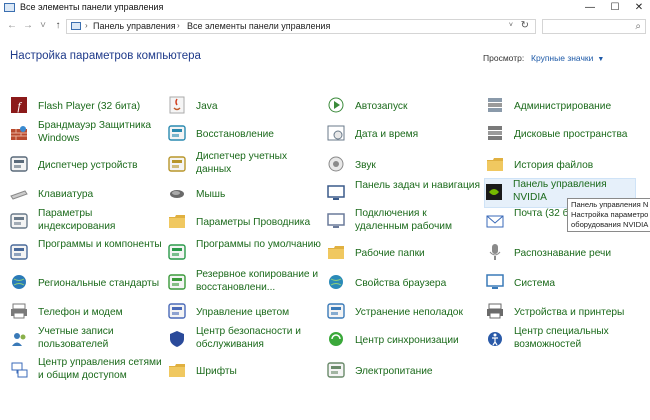 This screenshot has height=420, width=650. Describe the element at coordinates (258, 107) in the screenshot. I see `control-panel-item-label: Java` at that location.